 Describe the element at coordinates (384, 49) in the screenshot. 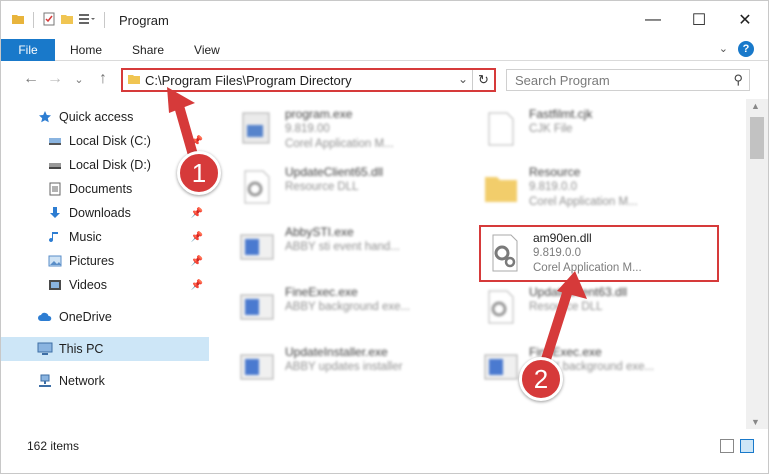

I see `ribbon-tabs: File Home Share View ⌄ ?` at that location.